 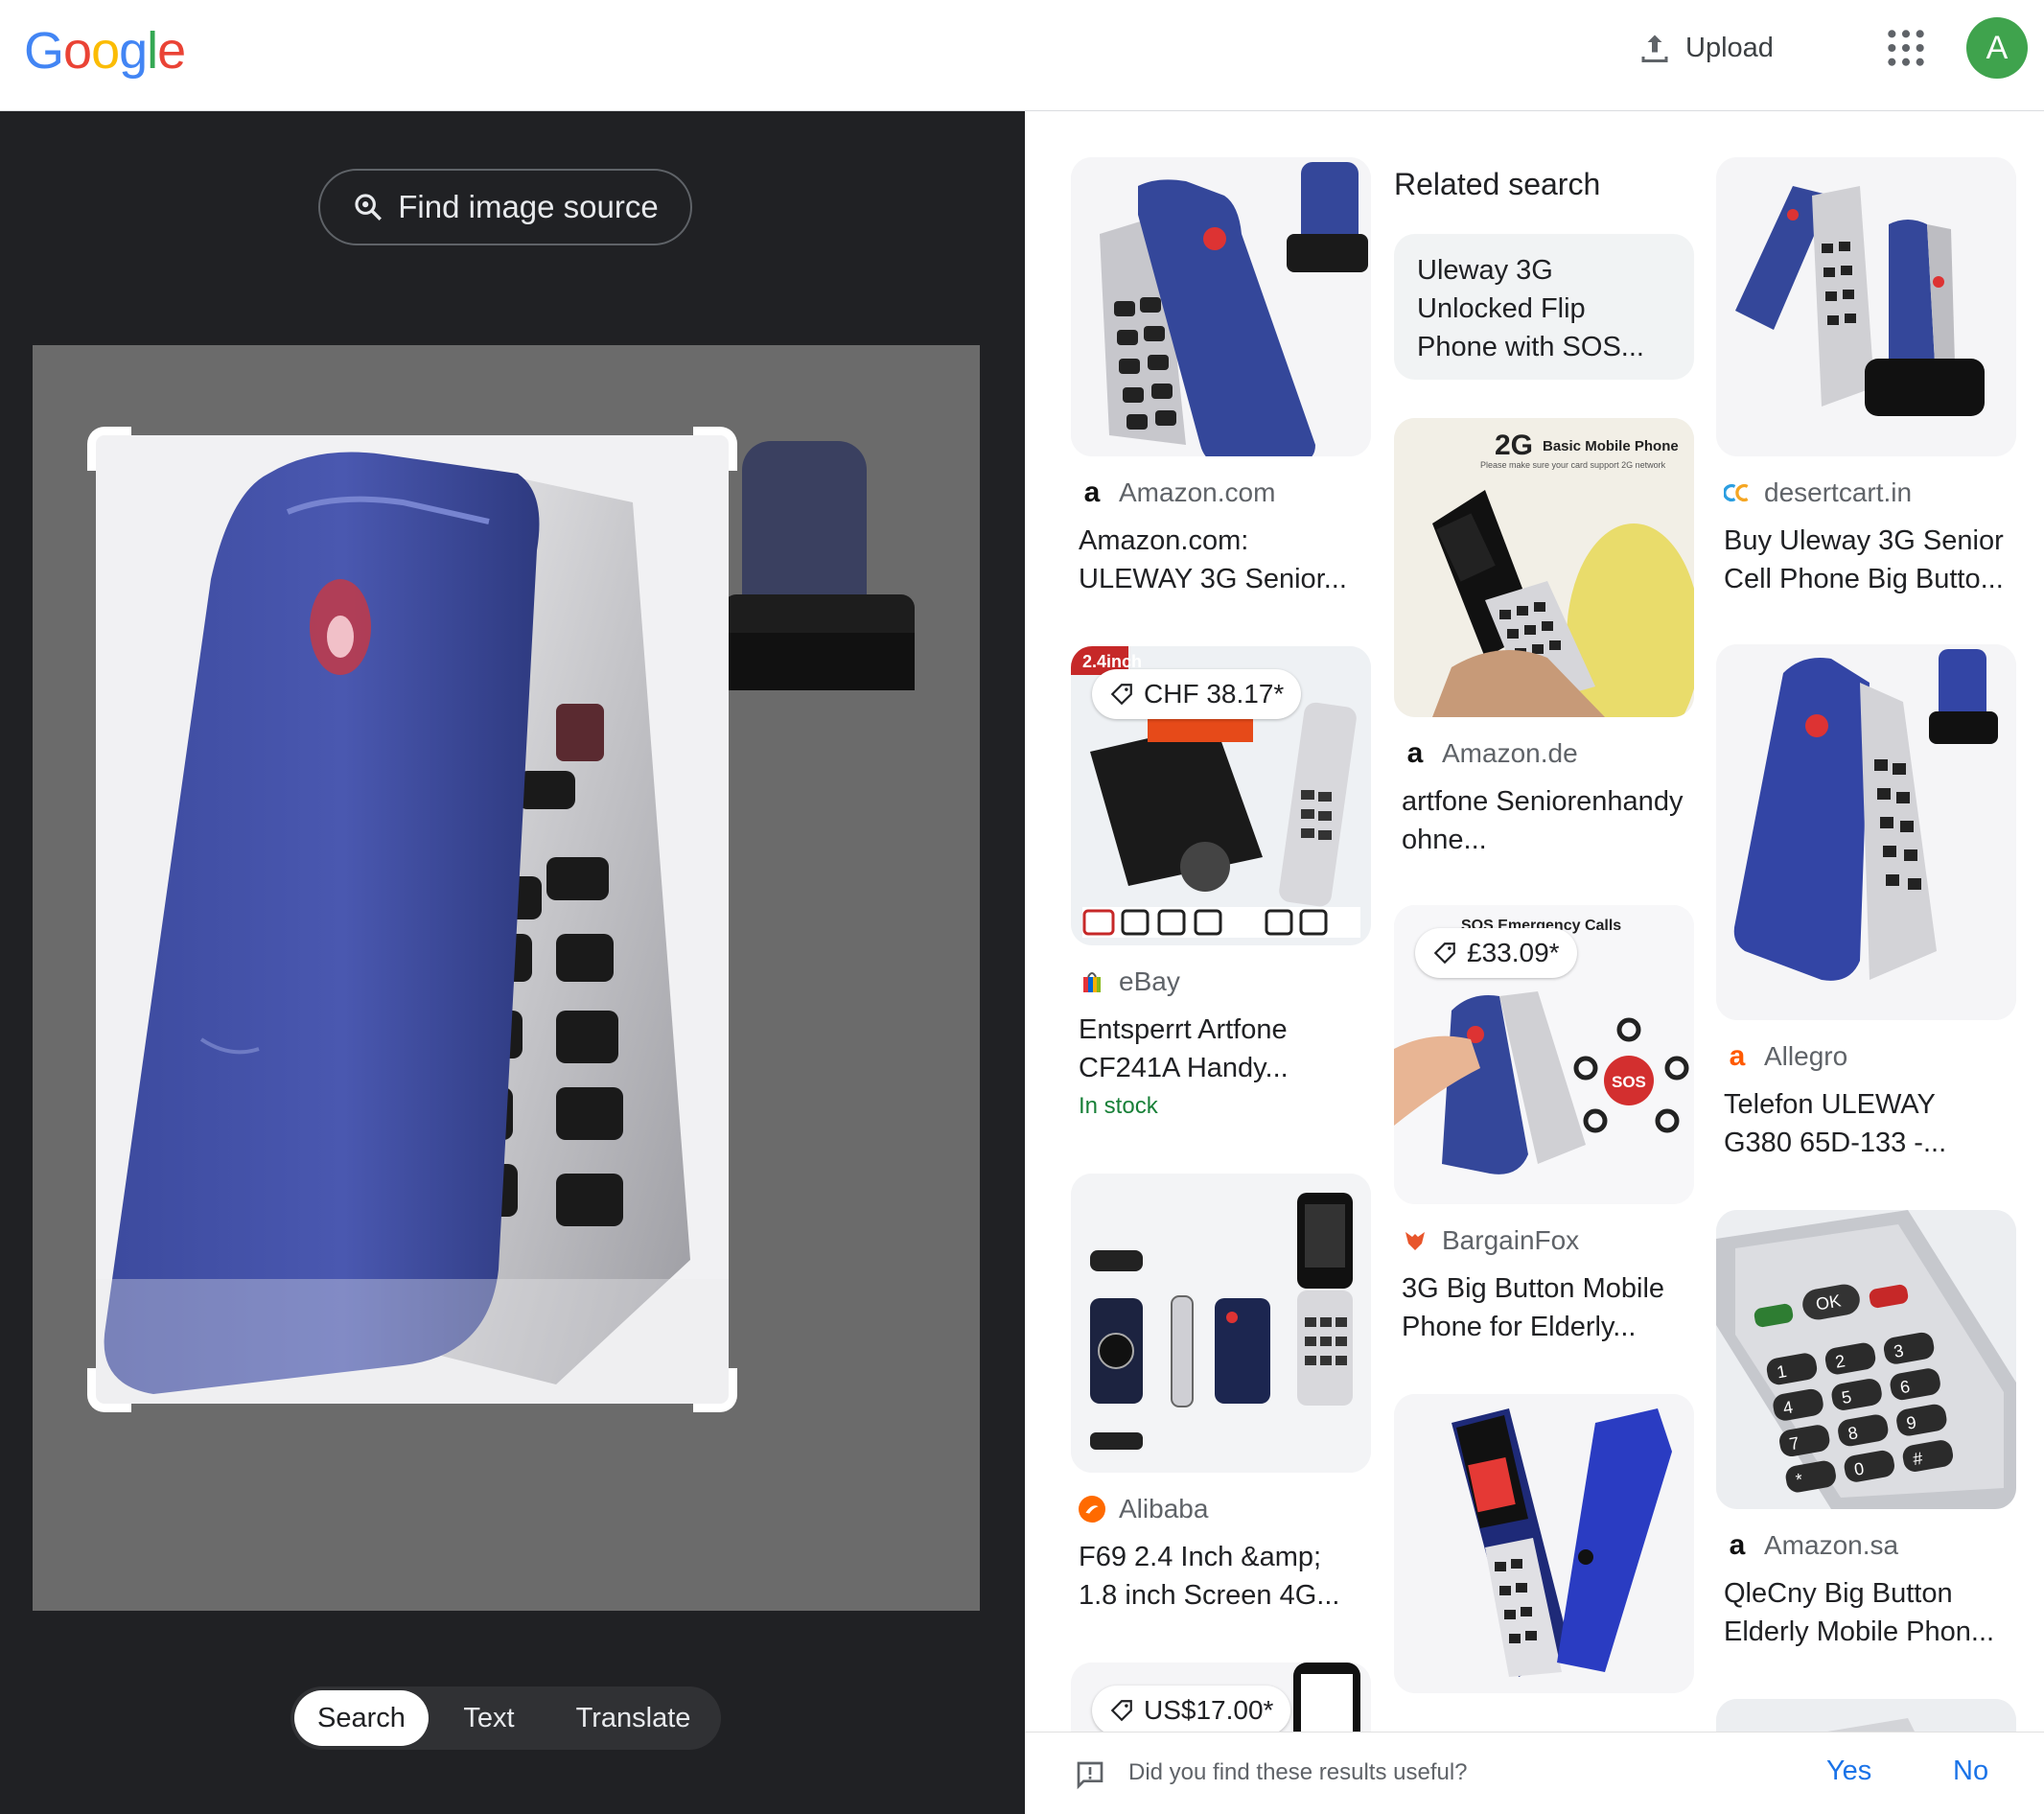 I want to click on lens-search-icon, so click(x=369, y=207).